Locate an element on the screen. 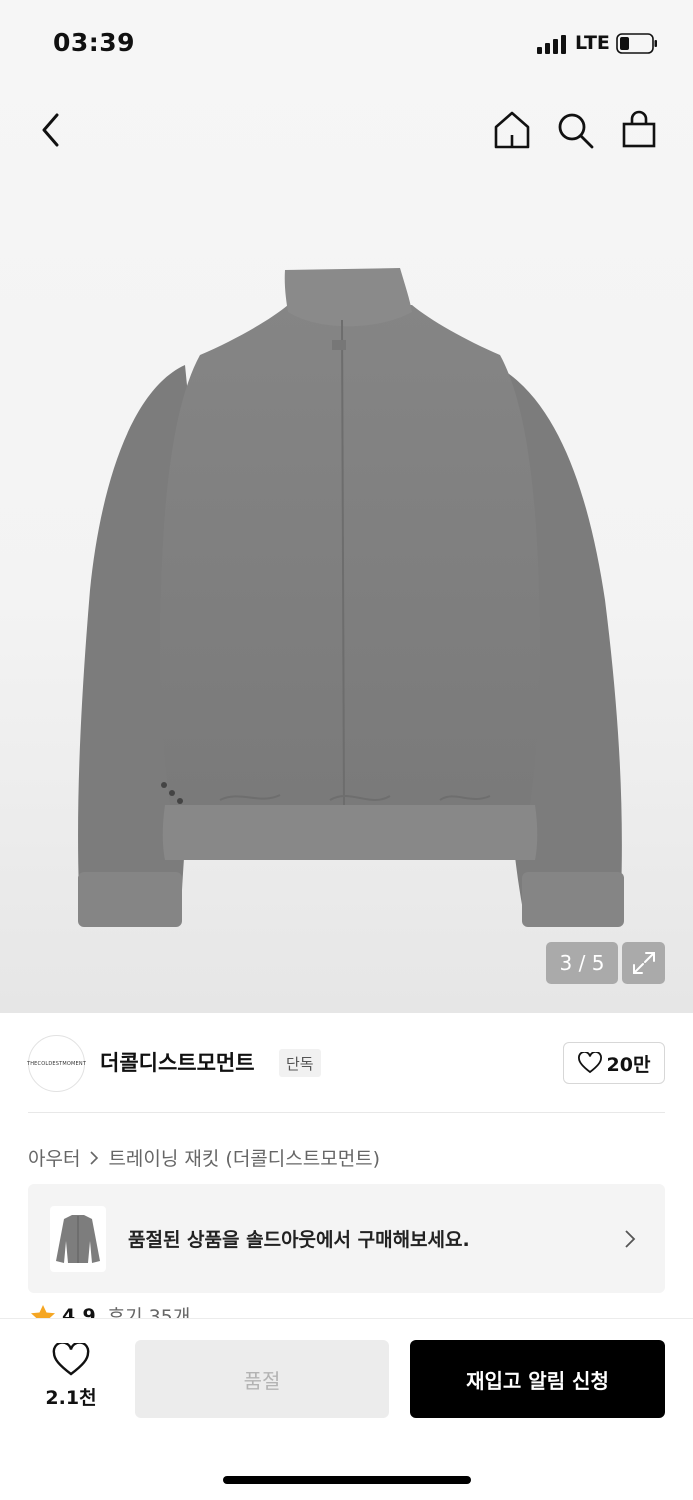 This screenshot has height=1500, width=693. exclusive-badge: 단독 is located at coordinates (300, 1063).